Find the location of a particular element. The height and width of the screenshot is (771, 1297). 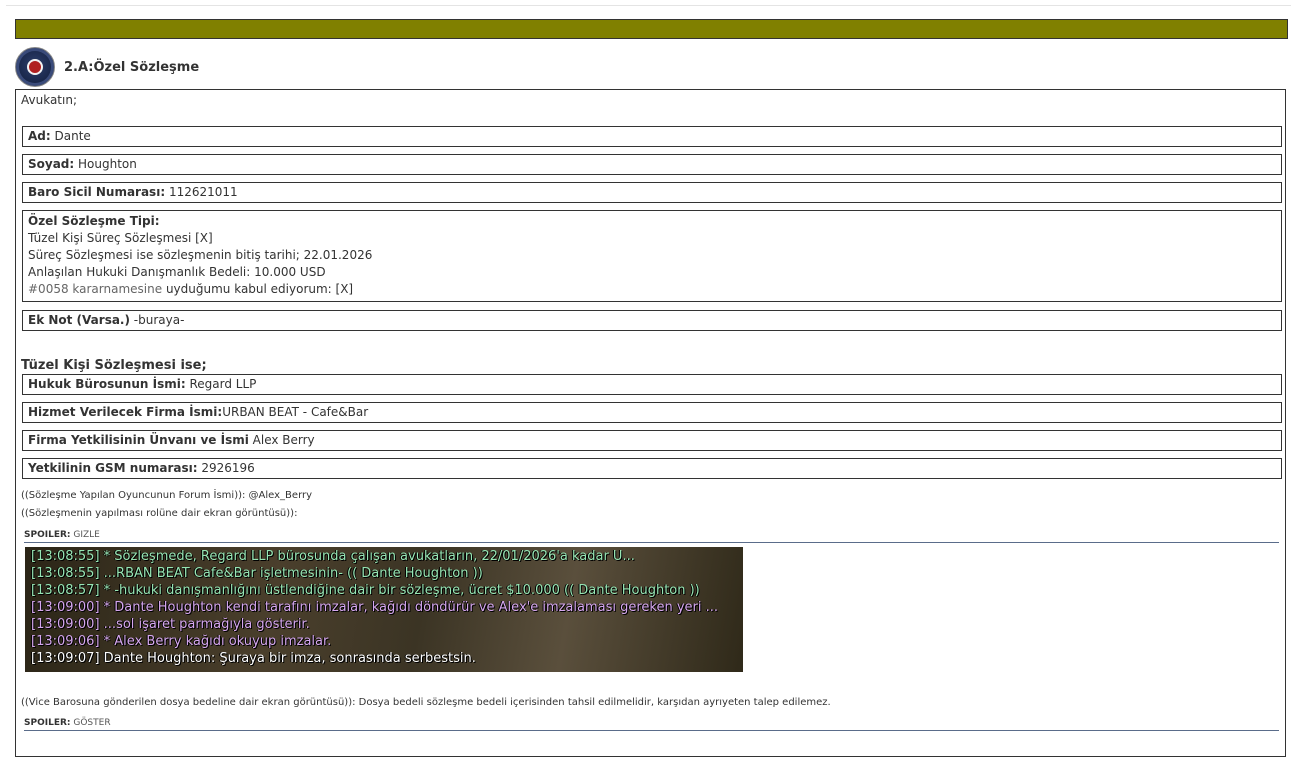

top-divider is located at coordinates (648, 5).